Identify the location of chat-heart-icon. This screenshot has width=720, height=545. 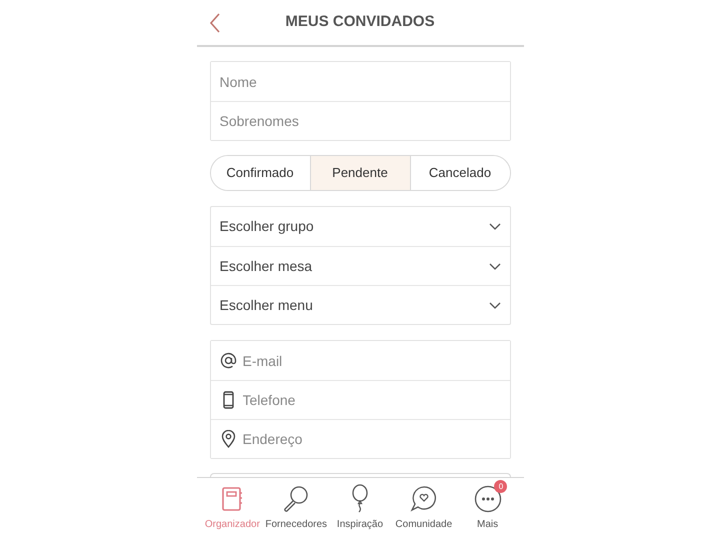
(424, 499).